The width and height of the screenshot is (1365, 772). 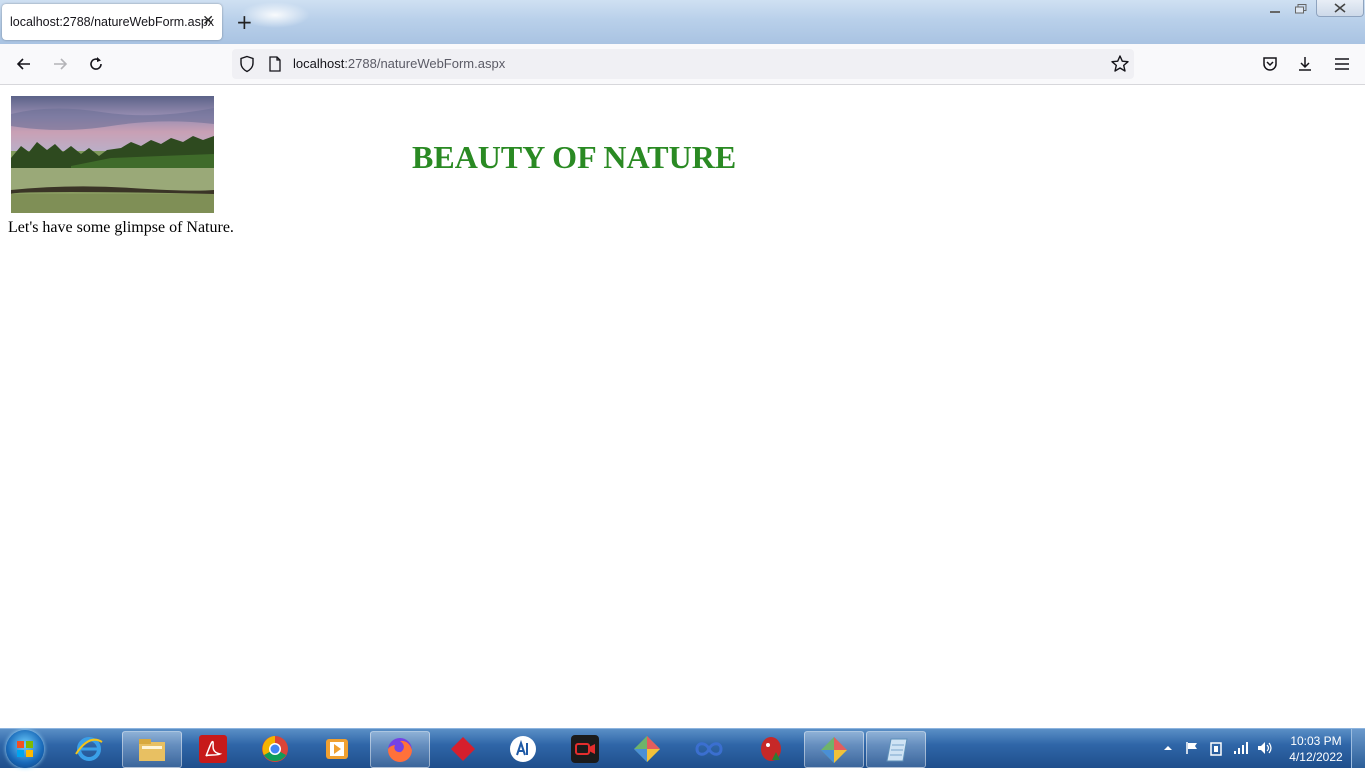 I want to click on start-button, so click(x=25, y=749).